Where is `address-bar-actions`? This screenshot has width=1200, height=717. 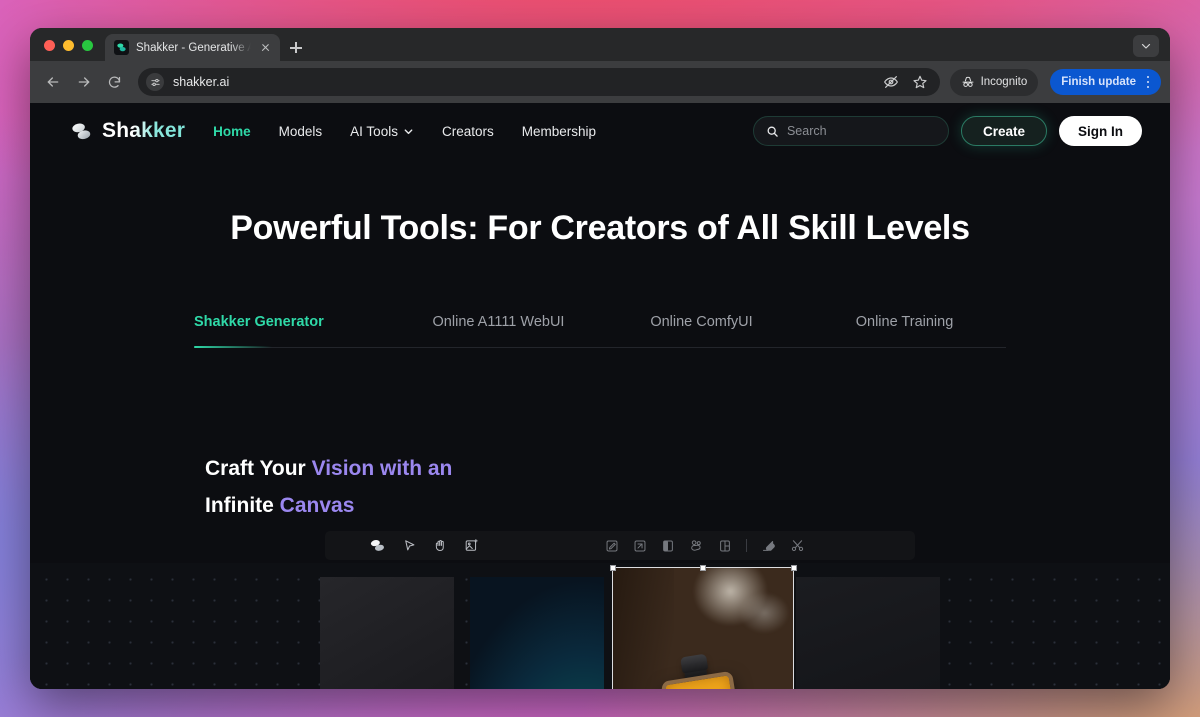
address-bar-actions is located at coordinates (906, 82).